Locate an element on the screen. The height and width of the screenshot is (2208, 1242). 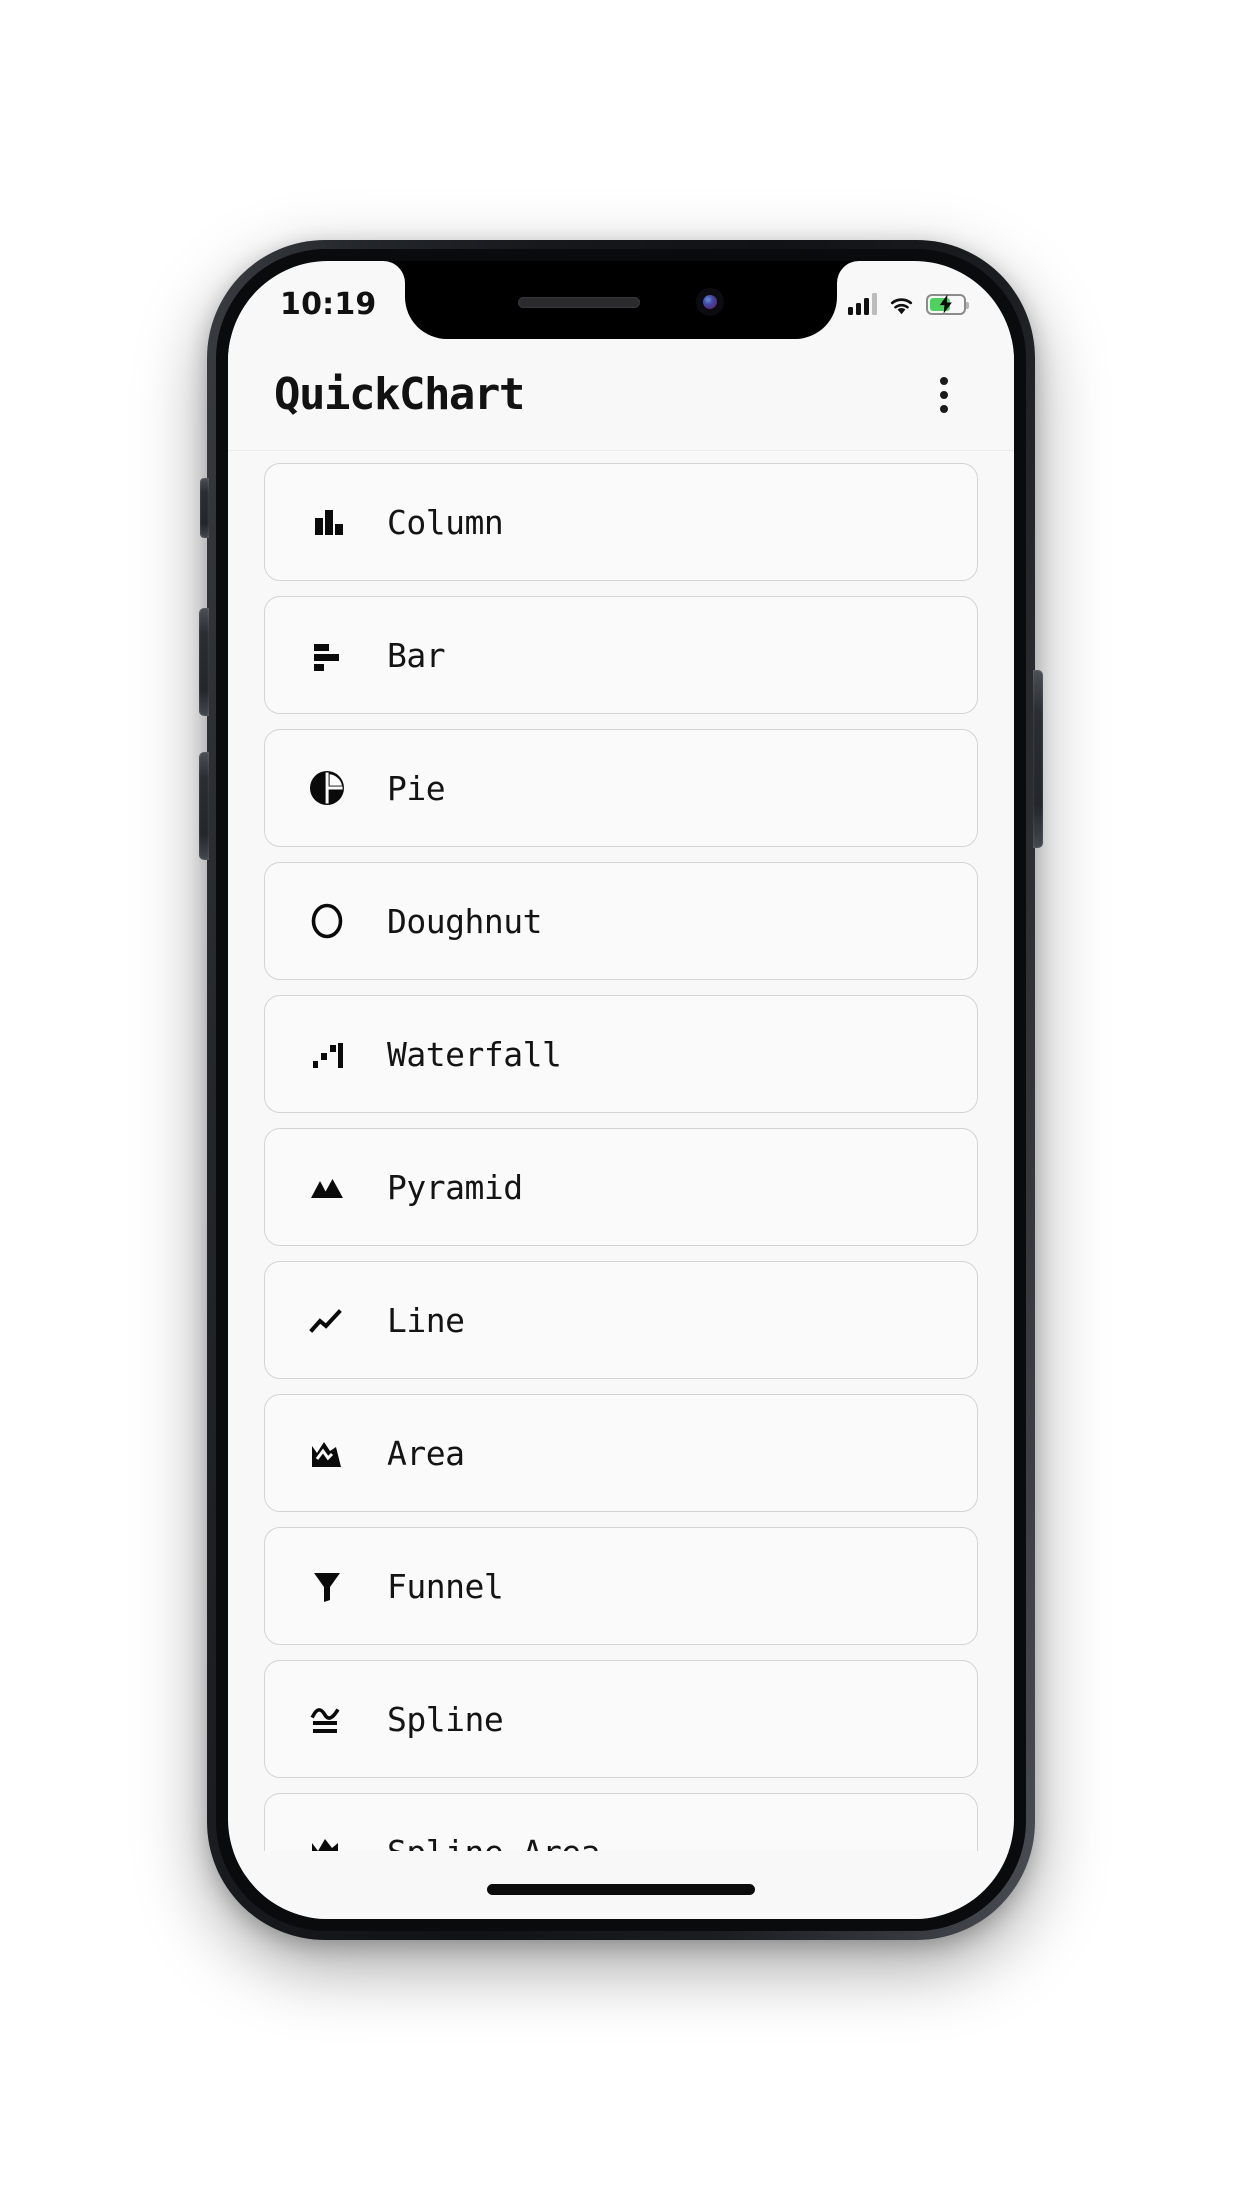
front-camera-icon is located at coordinates (710, 302).